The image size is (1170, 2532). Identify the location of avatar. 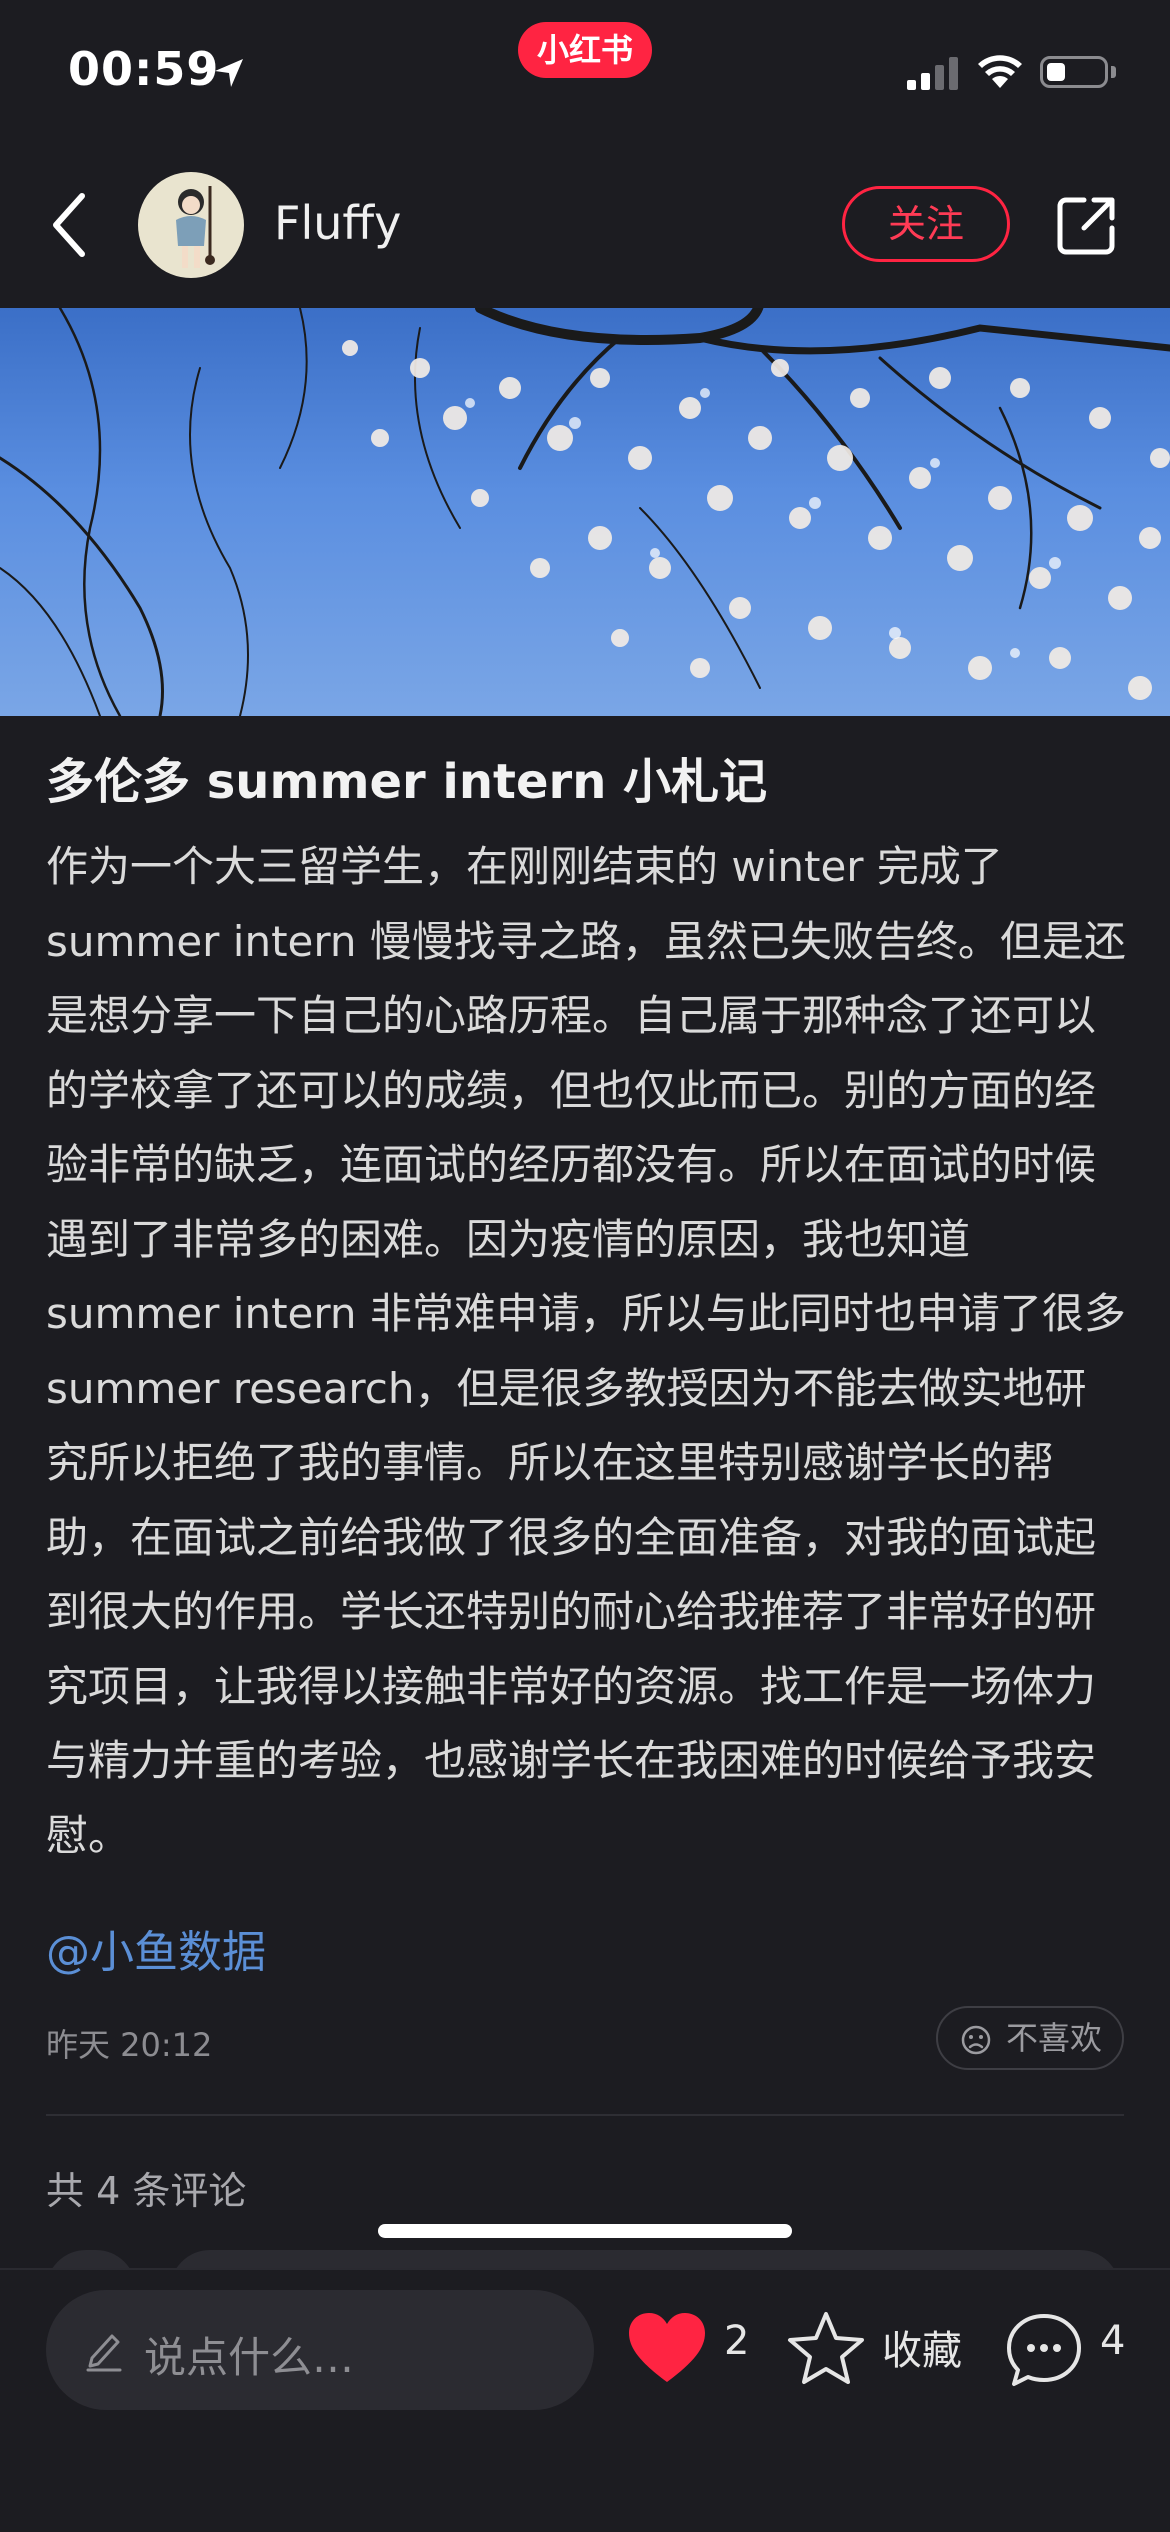
(191, 225).